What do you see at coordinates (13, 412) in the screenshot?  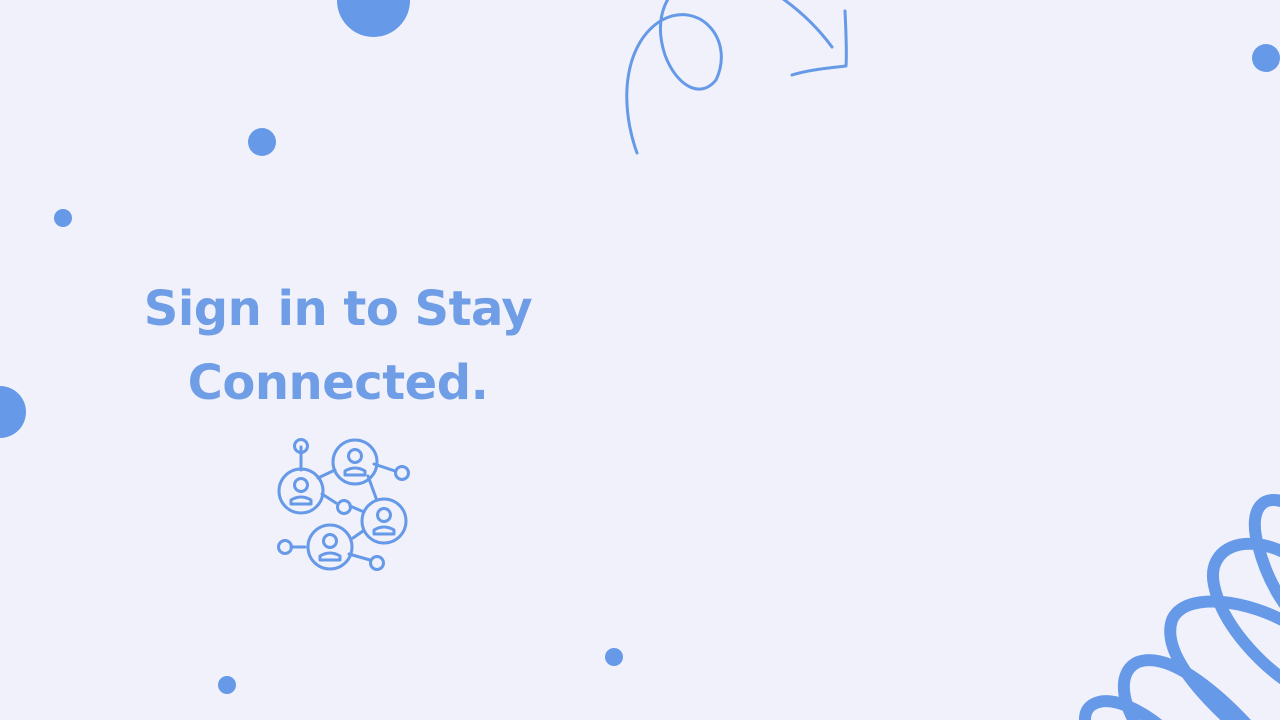 I see `decorative-dot-left-edge` at bounding box center [13, 412].